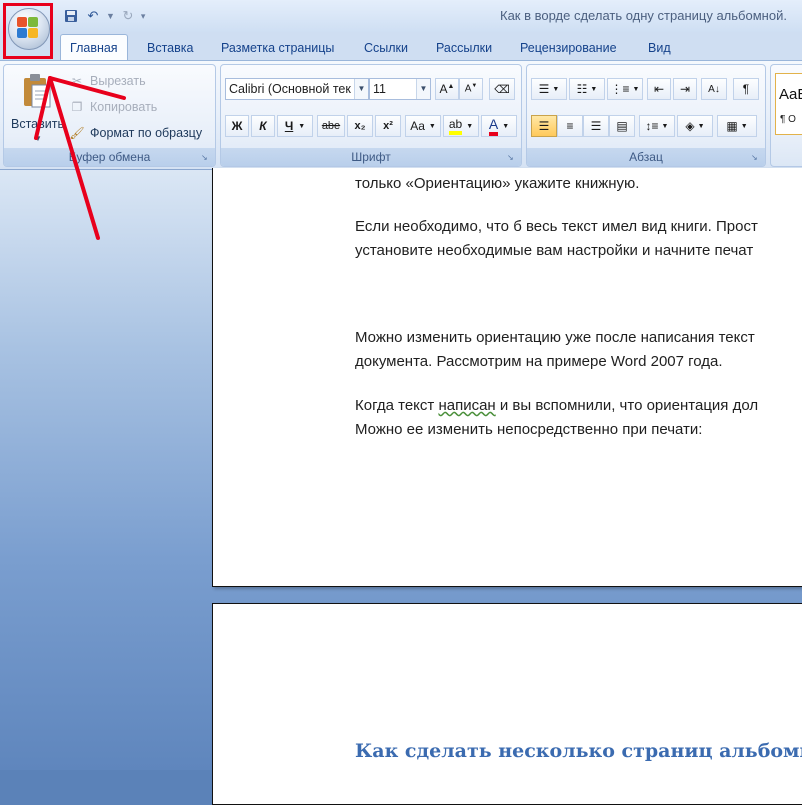  I want to click on annotation-arrows, so click(80, 158).